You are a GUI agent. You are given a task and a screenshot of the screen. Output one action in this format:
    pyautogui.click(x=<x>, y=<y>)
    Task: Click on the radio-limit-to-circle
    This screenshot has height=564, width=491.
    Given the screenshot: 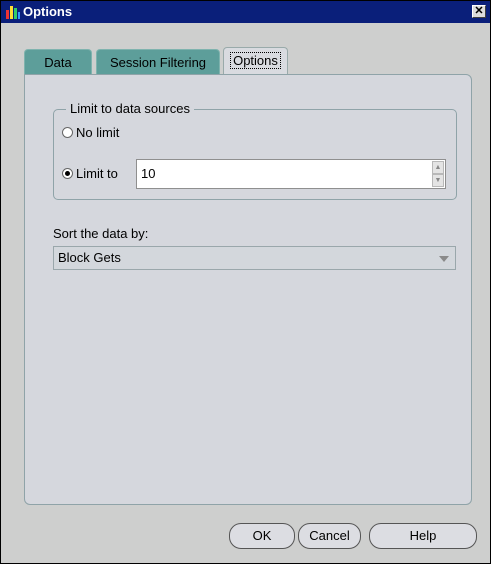 What is the action you would take?
    pyautogui.click(x=67, y=173)
    